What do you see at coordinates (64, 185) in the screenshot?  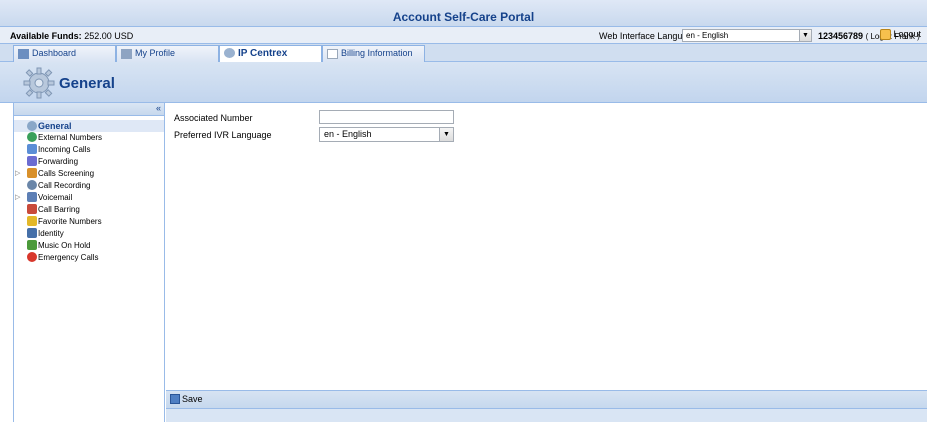 I see `sidebar-item-label: Call Recording` at bounding box center [64, 185].